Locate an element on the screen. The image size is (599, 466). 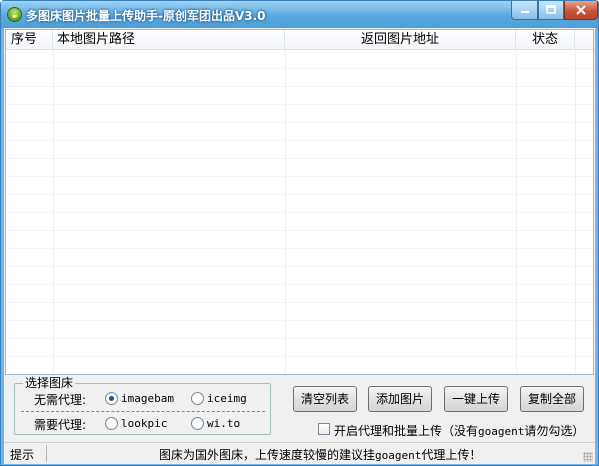
minimize-button is located at coordinates (524, 10).